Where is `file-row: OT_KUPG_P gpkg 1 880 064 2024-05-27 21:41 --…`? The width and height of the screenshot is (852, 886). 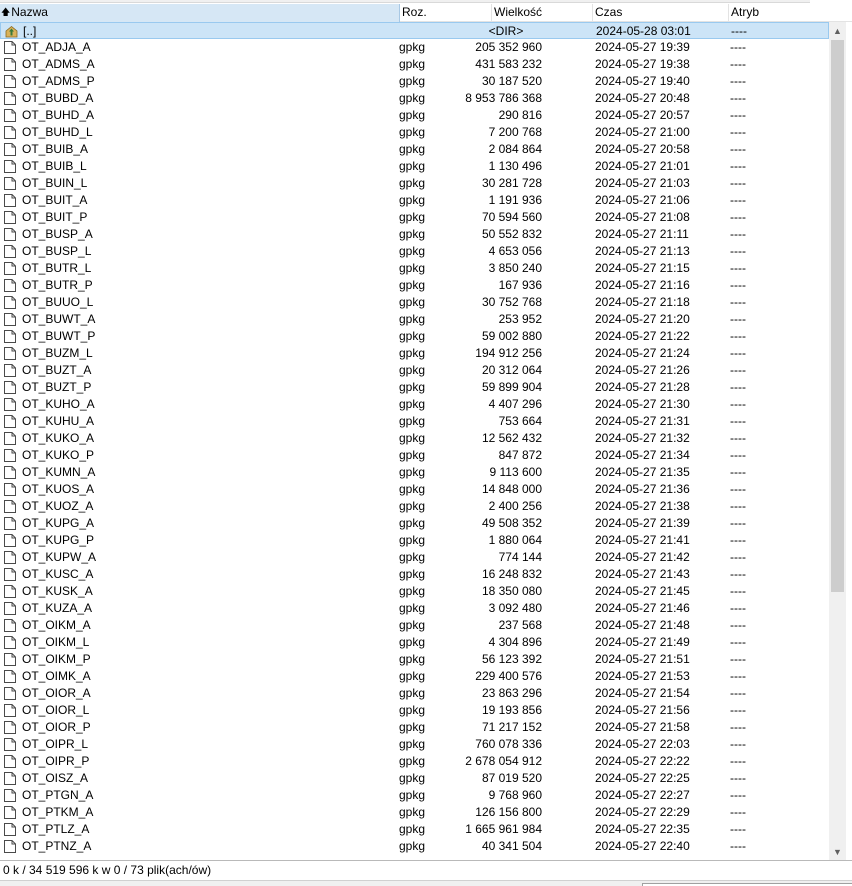
file-row: OT_KUPG_P gpkg 1 880 064 2024-05-27 21:41 --… is located at coordinates (414, 540).